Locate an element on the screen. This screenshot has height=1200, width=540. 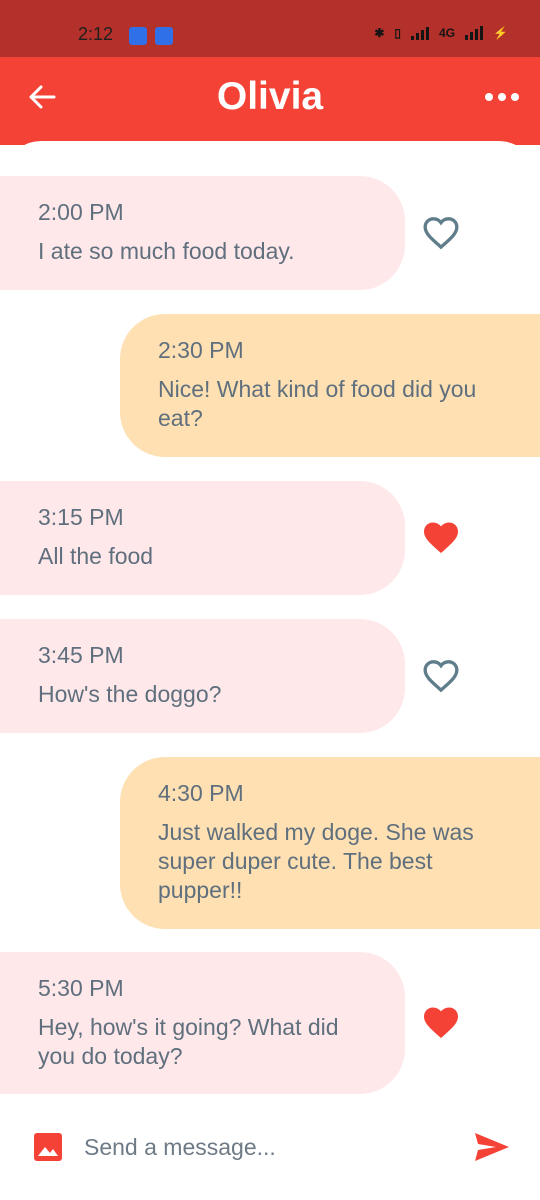
volte-icon: ▯ is located at coordinates (398, 33).